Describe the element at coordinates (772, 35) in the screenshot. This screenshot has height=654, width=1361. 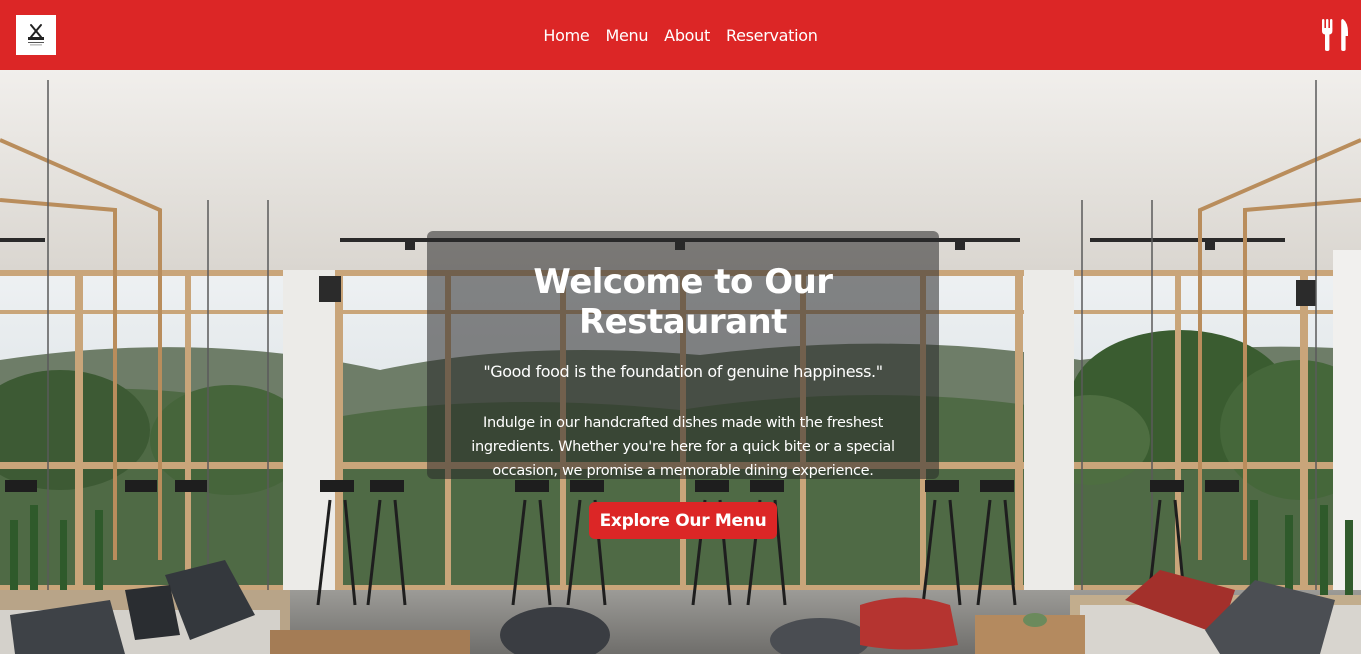
I see `nav-reservation-link: Reservation` at that location.